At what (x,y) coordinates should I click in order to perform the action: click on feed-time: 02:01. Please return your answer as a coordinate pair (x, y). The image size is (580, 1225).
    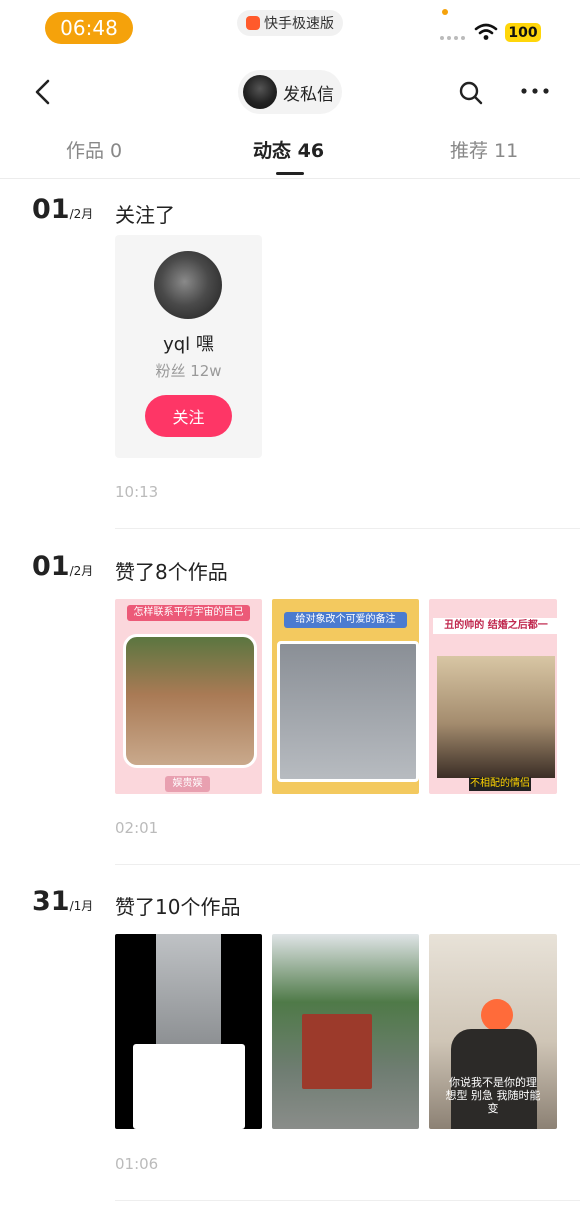
    Looking at the image, I should click on (137, 828).